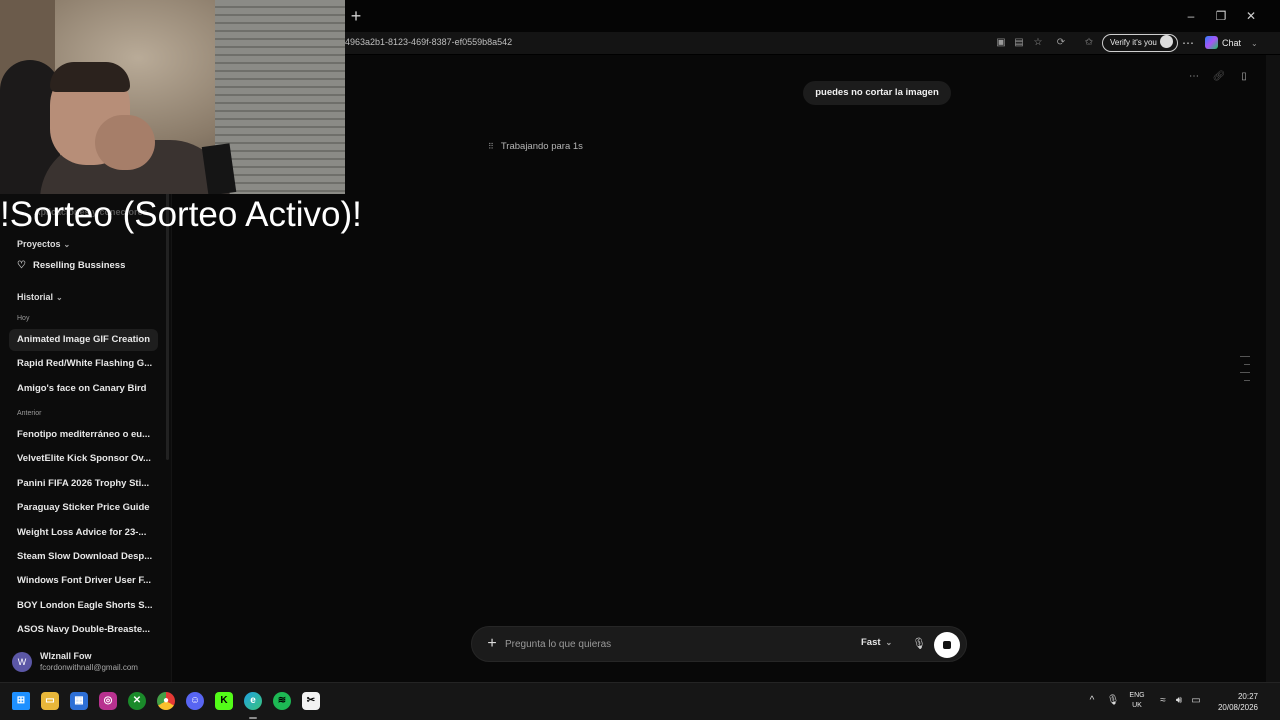 This screenshot has height=720, width=1280. What do you see at coordinates (253, 701) in the screenshot?
I see `edge-icon: e` at bounding box center [253, 701].